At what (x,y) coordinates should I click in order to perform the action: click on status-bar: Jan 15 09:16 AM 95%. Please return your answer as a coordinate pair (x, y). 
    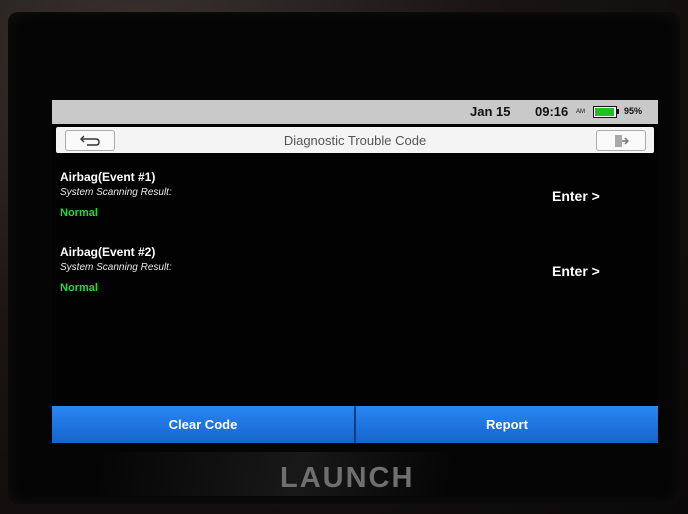
    Looking at the image, I should click on (355, 112).